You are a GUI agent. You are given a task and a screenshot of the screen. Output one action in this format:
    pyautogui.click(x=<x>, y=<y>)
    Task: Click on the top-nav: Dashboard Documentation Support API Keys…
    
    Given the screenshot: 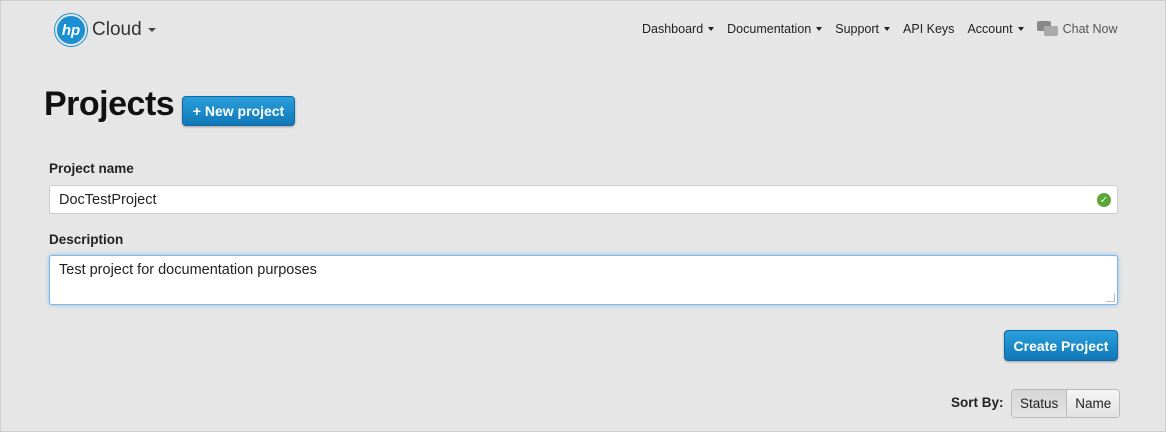 What is the action you would take?
    pyautogui.click(x=880, y=29)
    